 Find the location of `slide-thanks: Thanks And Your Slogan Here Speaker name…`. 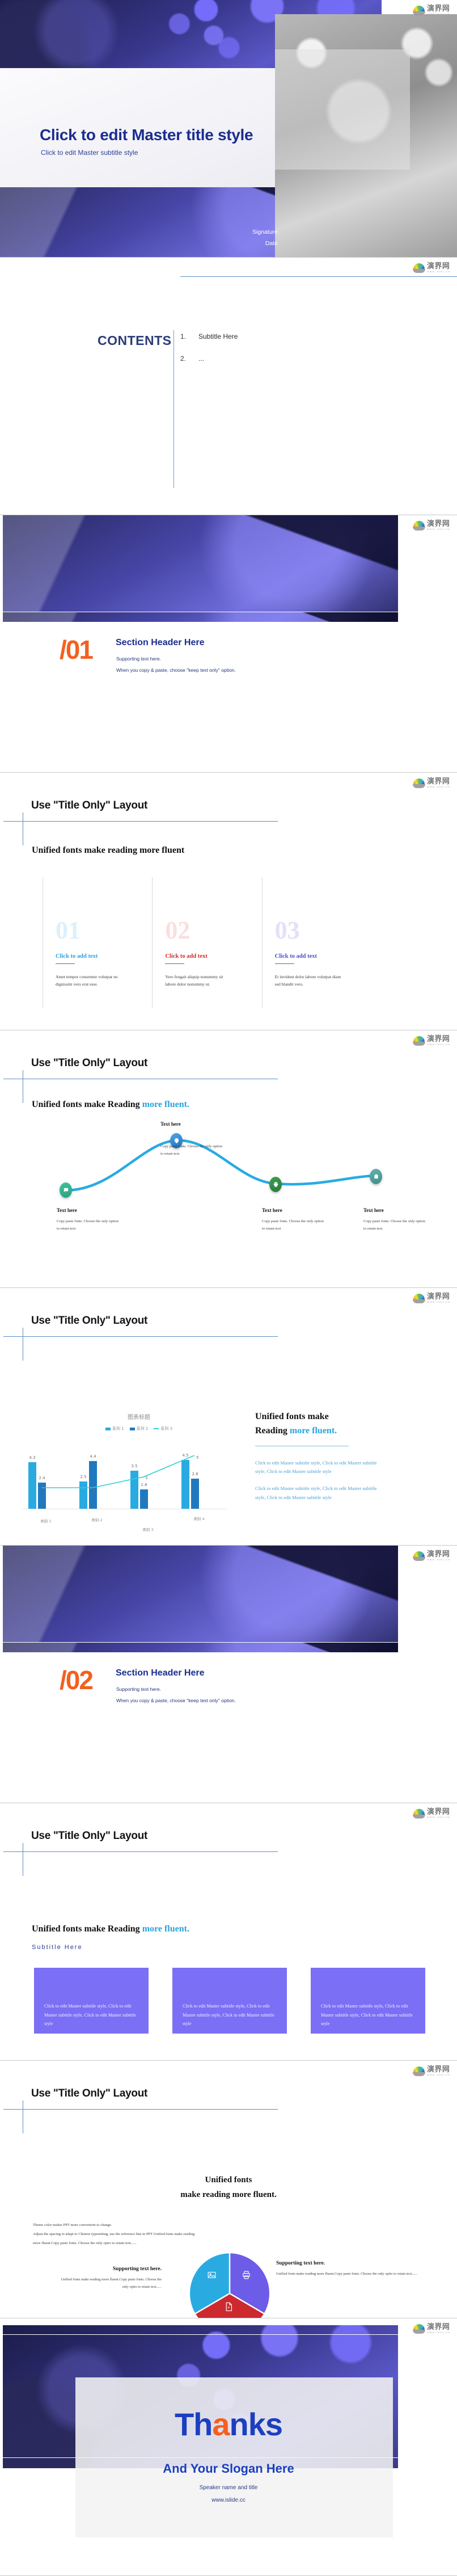

slide-thanks: Thanks And Your Slogan Here Speaker name… is located at coordinates (228, 2446).